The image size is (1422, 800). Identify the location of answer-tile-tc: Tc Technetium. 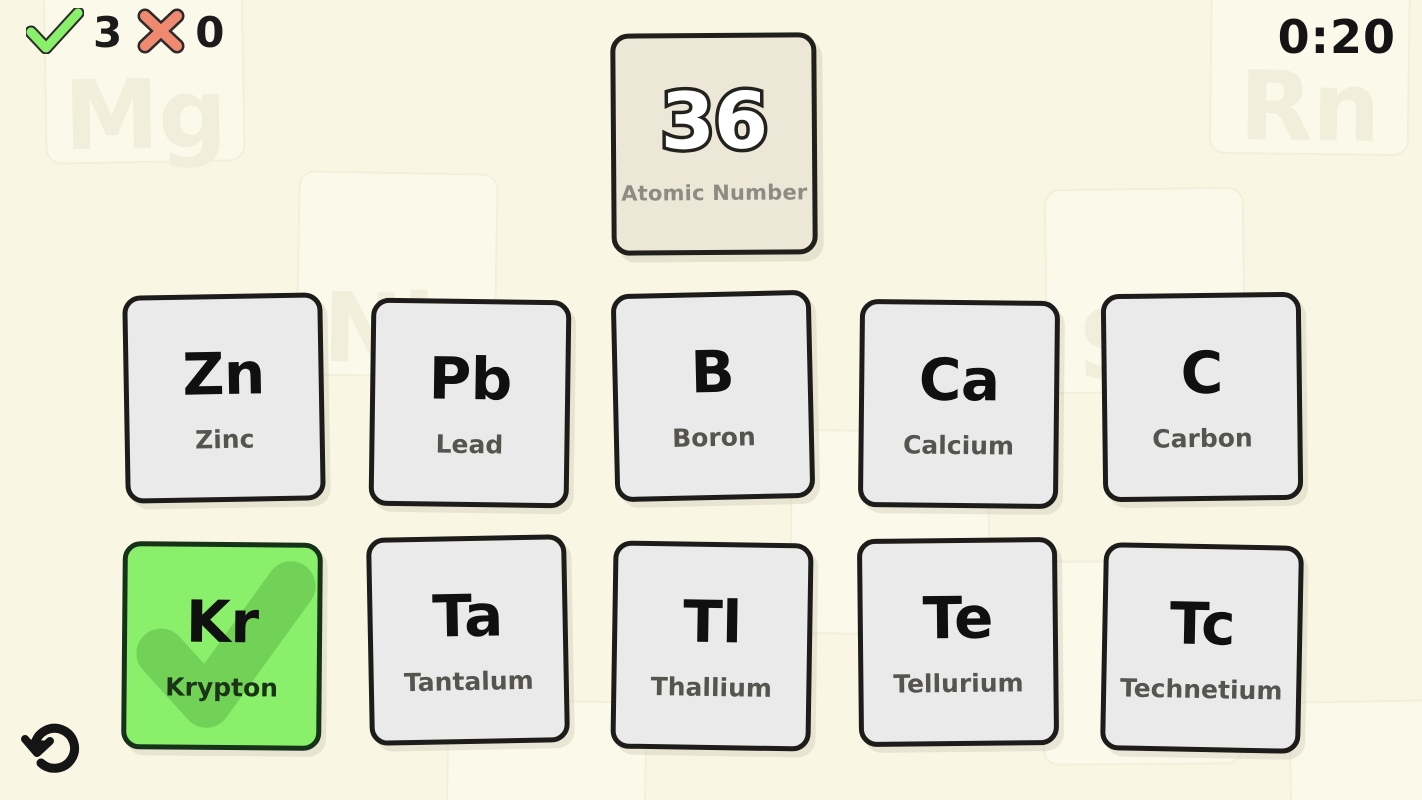
(1202, 648).